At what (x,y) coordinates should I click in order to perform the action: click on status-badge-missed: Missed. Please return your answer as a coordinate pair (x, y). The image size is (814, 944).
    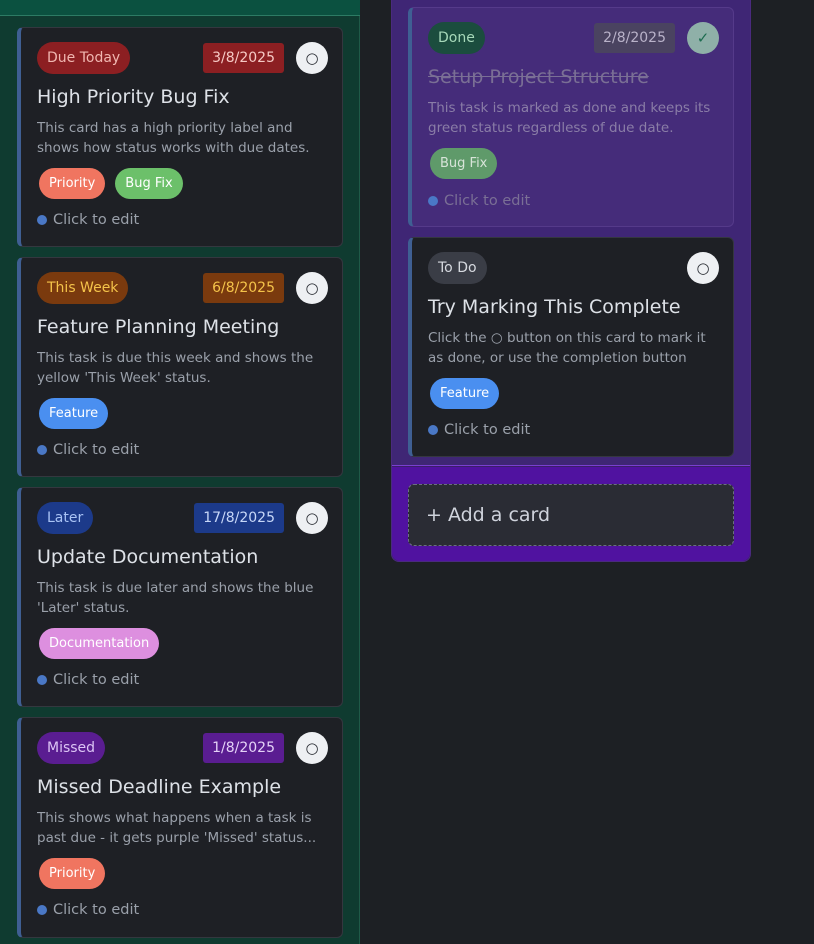
    Looking at the image, I should click on (71, 748).